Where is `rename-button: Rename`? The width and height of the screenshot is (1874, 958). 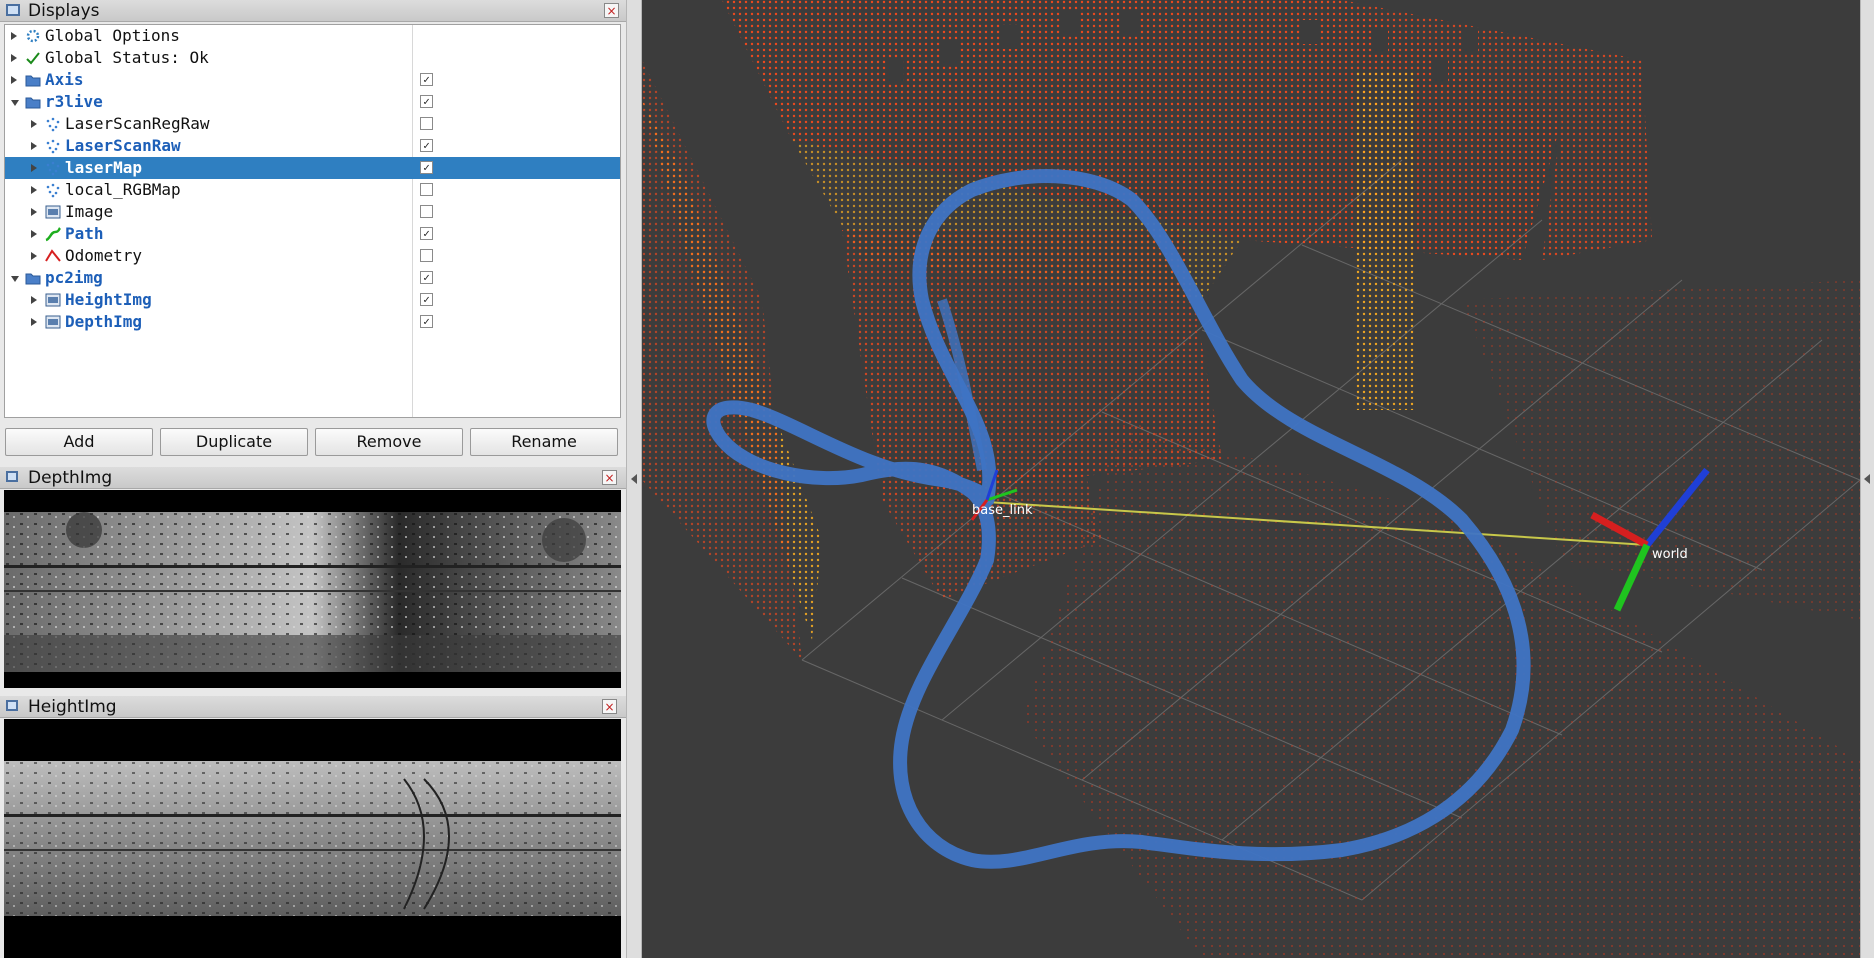
rename-button: Rename is located at coordinates (544, 442).